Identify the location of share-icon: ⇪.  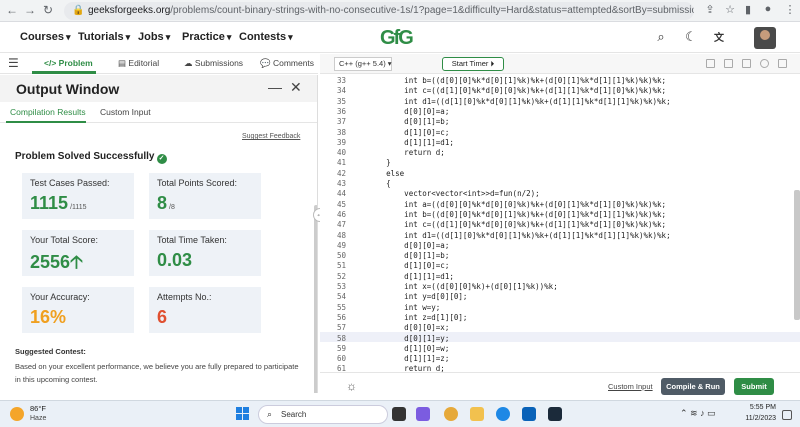
(710, 9).